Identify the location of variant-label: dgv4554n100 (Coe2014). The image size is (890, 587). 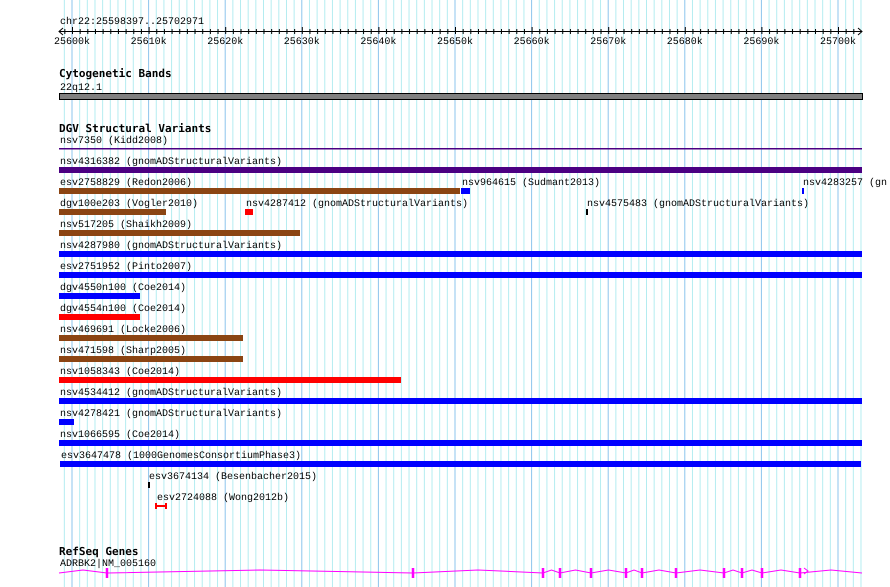
(123, 309).